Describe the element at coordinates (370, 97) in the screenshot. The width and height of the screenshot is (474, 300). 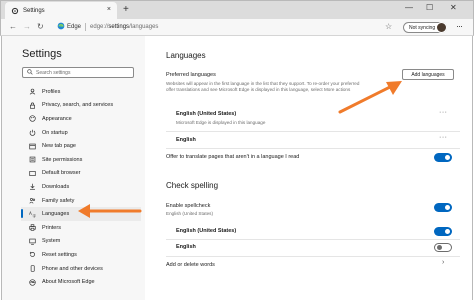
I see `arrow-to-add-languages` at that location.